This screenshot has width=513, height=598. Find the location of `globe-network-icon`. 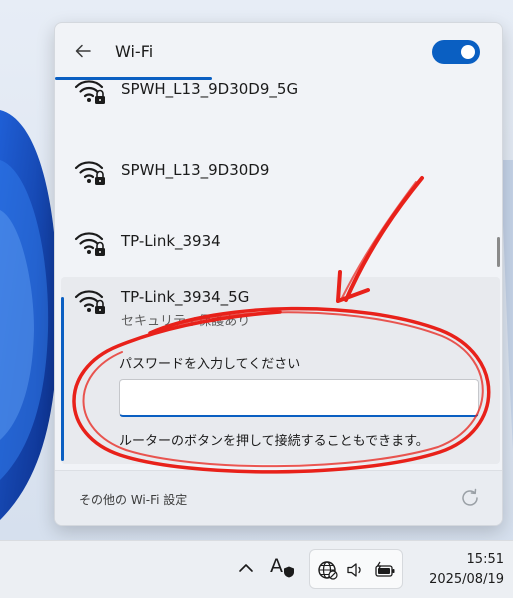

globe-network-icon is located at coordinates (328, 570).